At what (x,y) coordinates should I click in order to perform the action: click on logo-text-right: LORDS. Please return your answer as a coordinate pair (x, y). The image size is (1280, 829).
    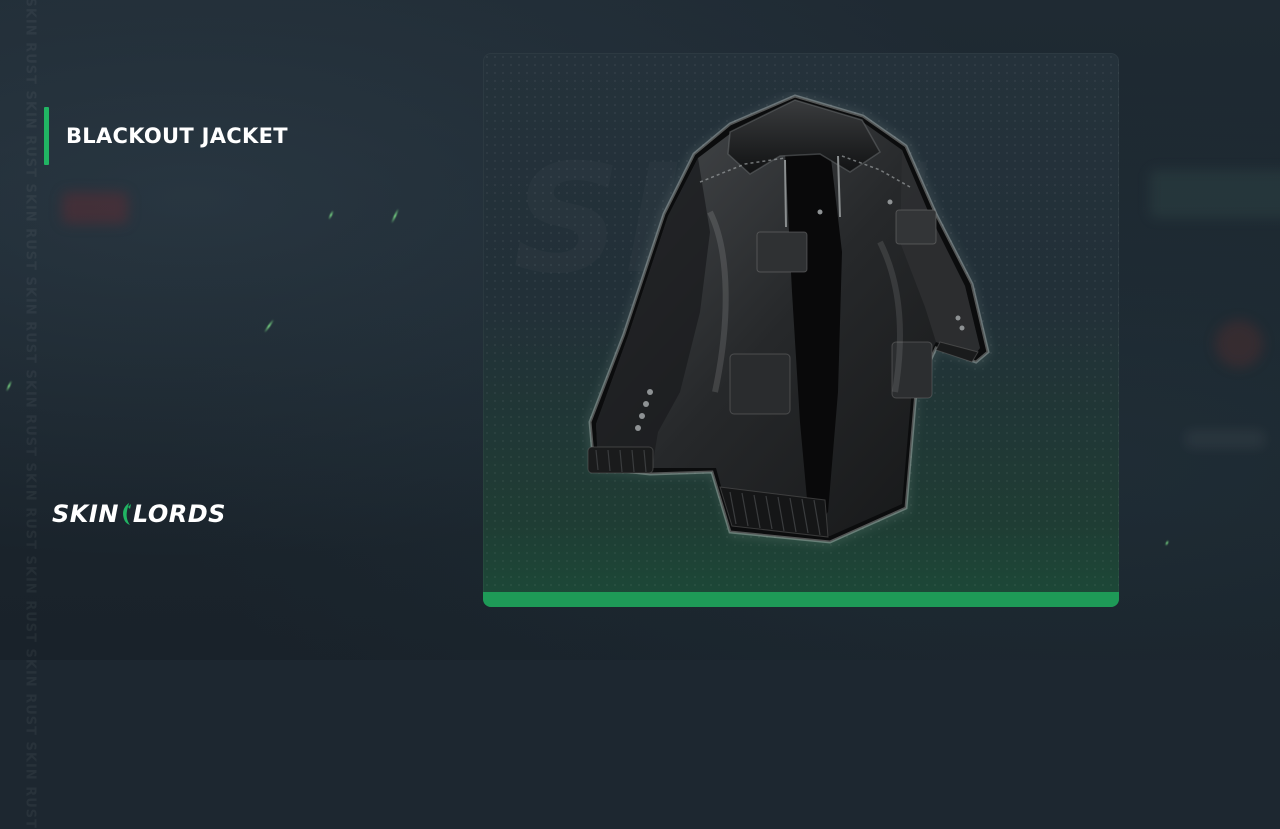
    Looking at the image, I should click on (179, 514).